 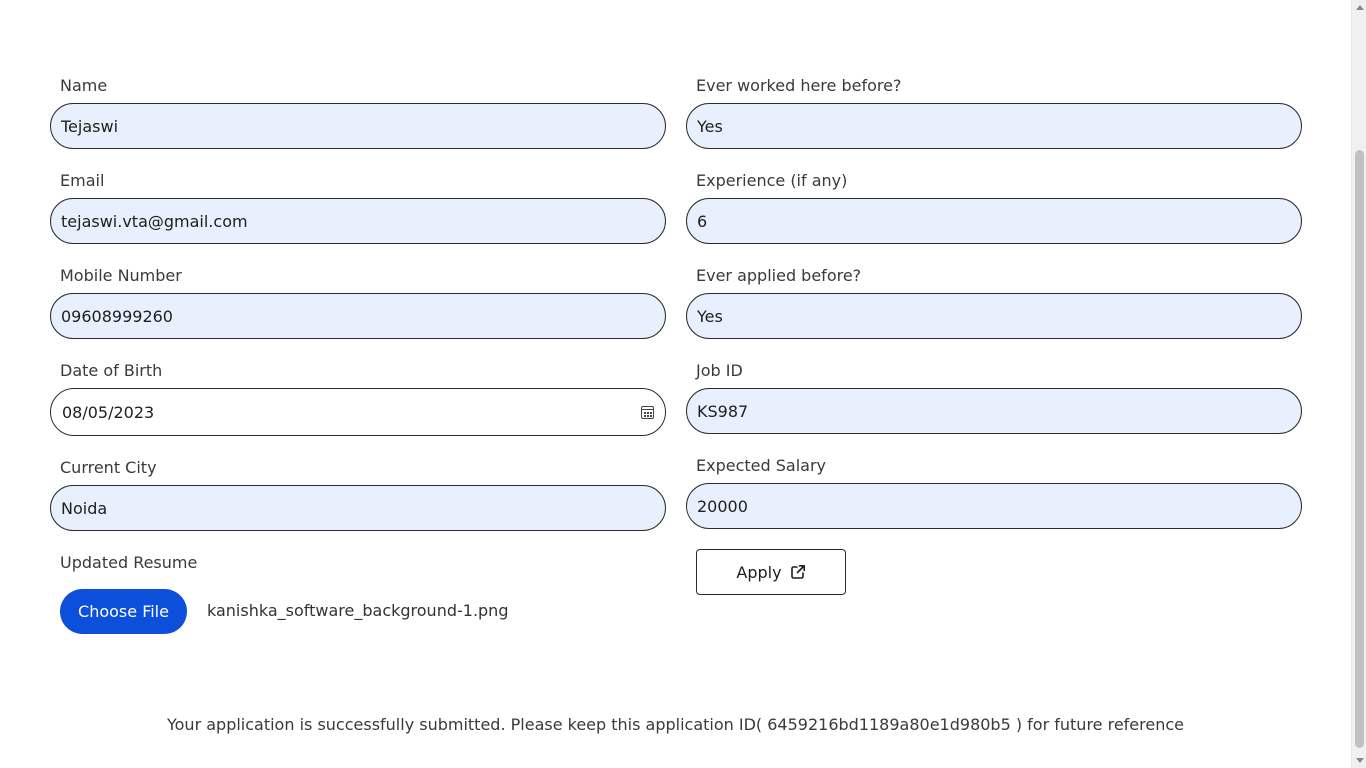 I want to click on applied-before-label: Ever applied before?, so click(x=779, y=275).